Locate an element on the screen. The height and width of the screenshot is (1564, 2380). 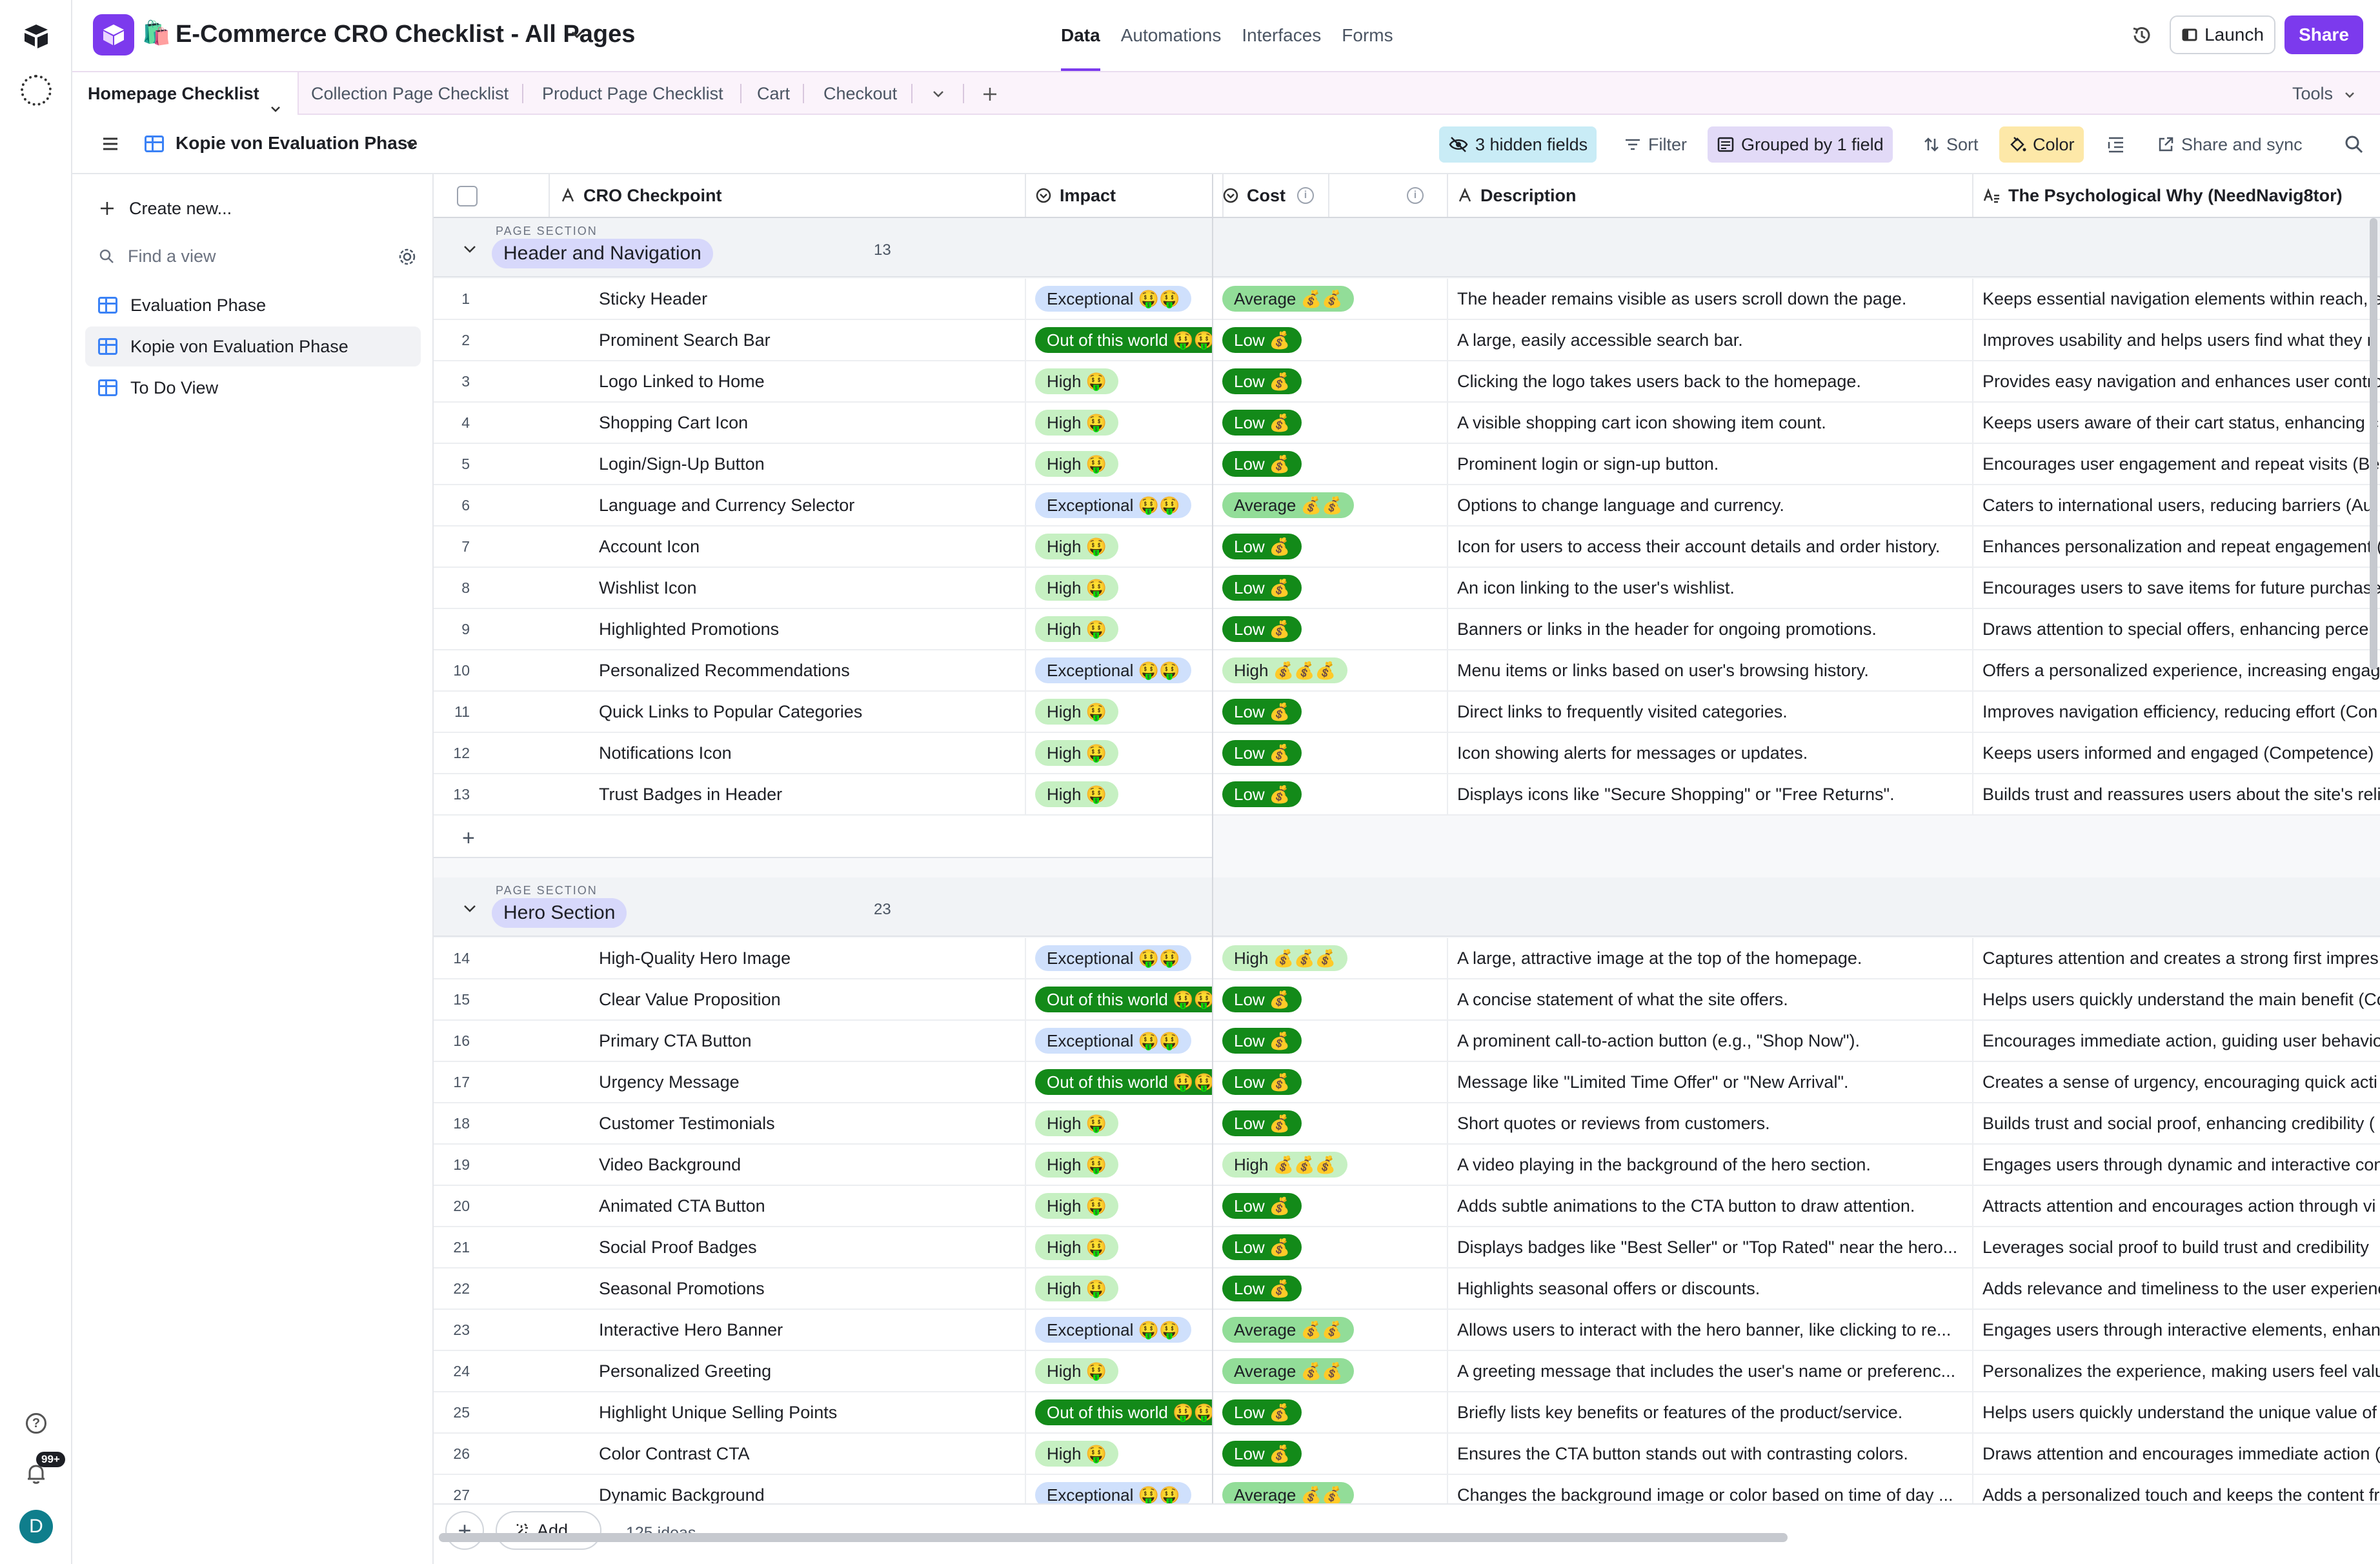
find-view-input: Find a view is located at coordinates (172, 256).